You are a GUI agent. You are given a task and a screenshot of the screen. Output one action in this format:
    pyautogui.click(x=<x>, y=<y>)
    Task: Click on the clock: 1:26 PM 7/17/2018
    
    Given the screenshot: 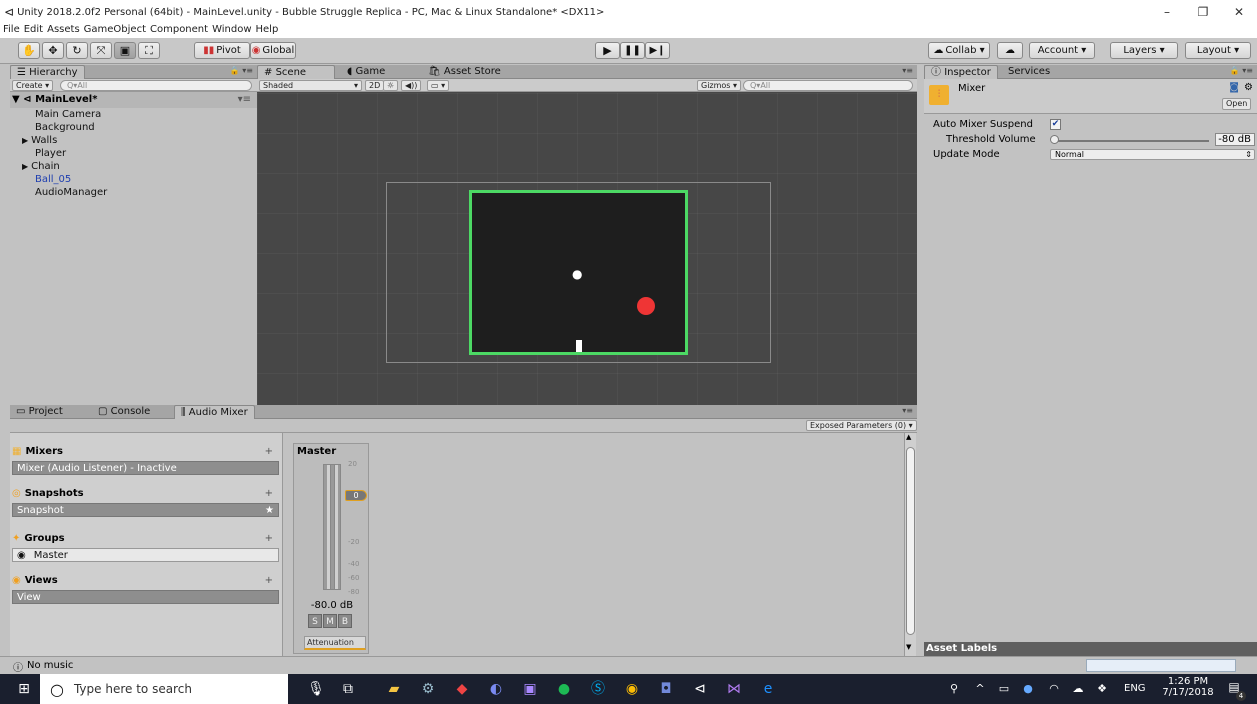 What is the action you would take?
    pyautogui.click(x=1188, y=687)
    